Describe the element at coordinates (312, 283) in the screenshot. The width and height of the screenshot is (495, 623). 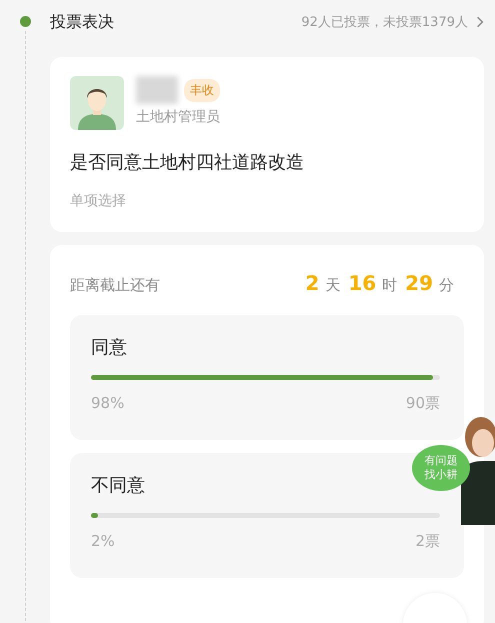
I see `countdown-number: 2` at that location.